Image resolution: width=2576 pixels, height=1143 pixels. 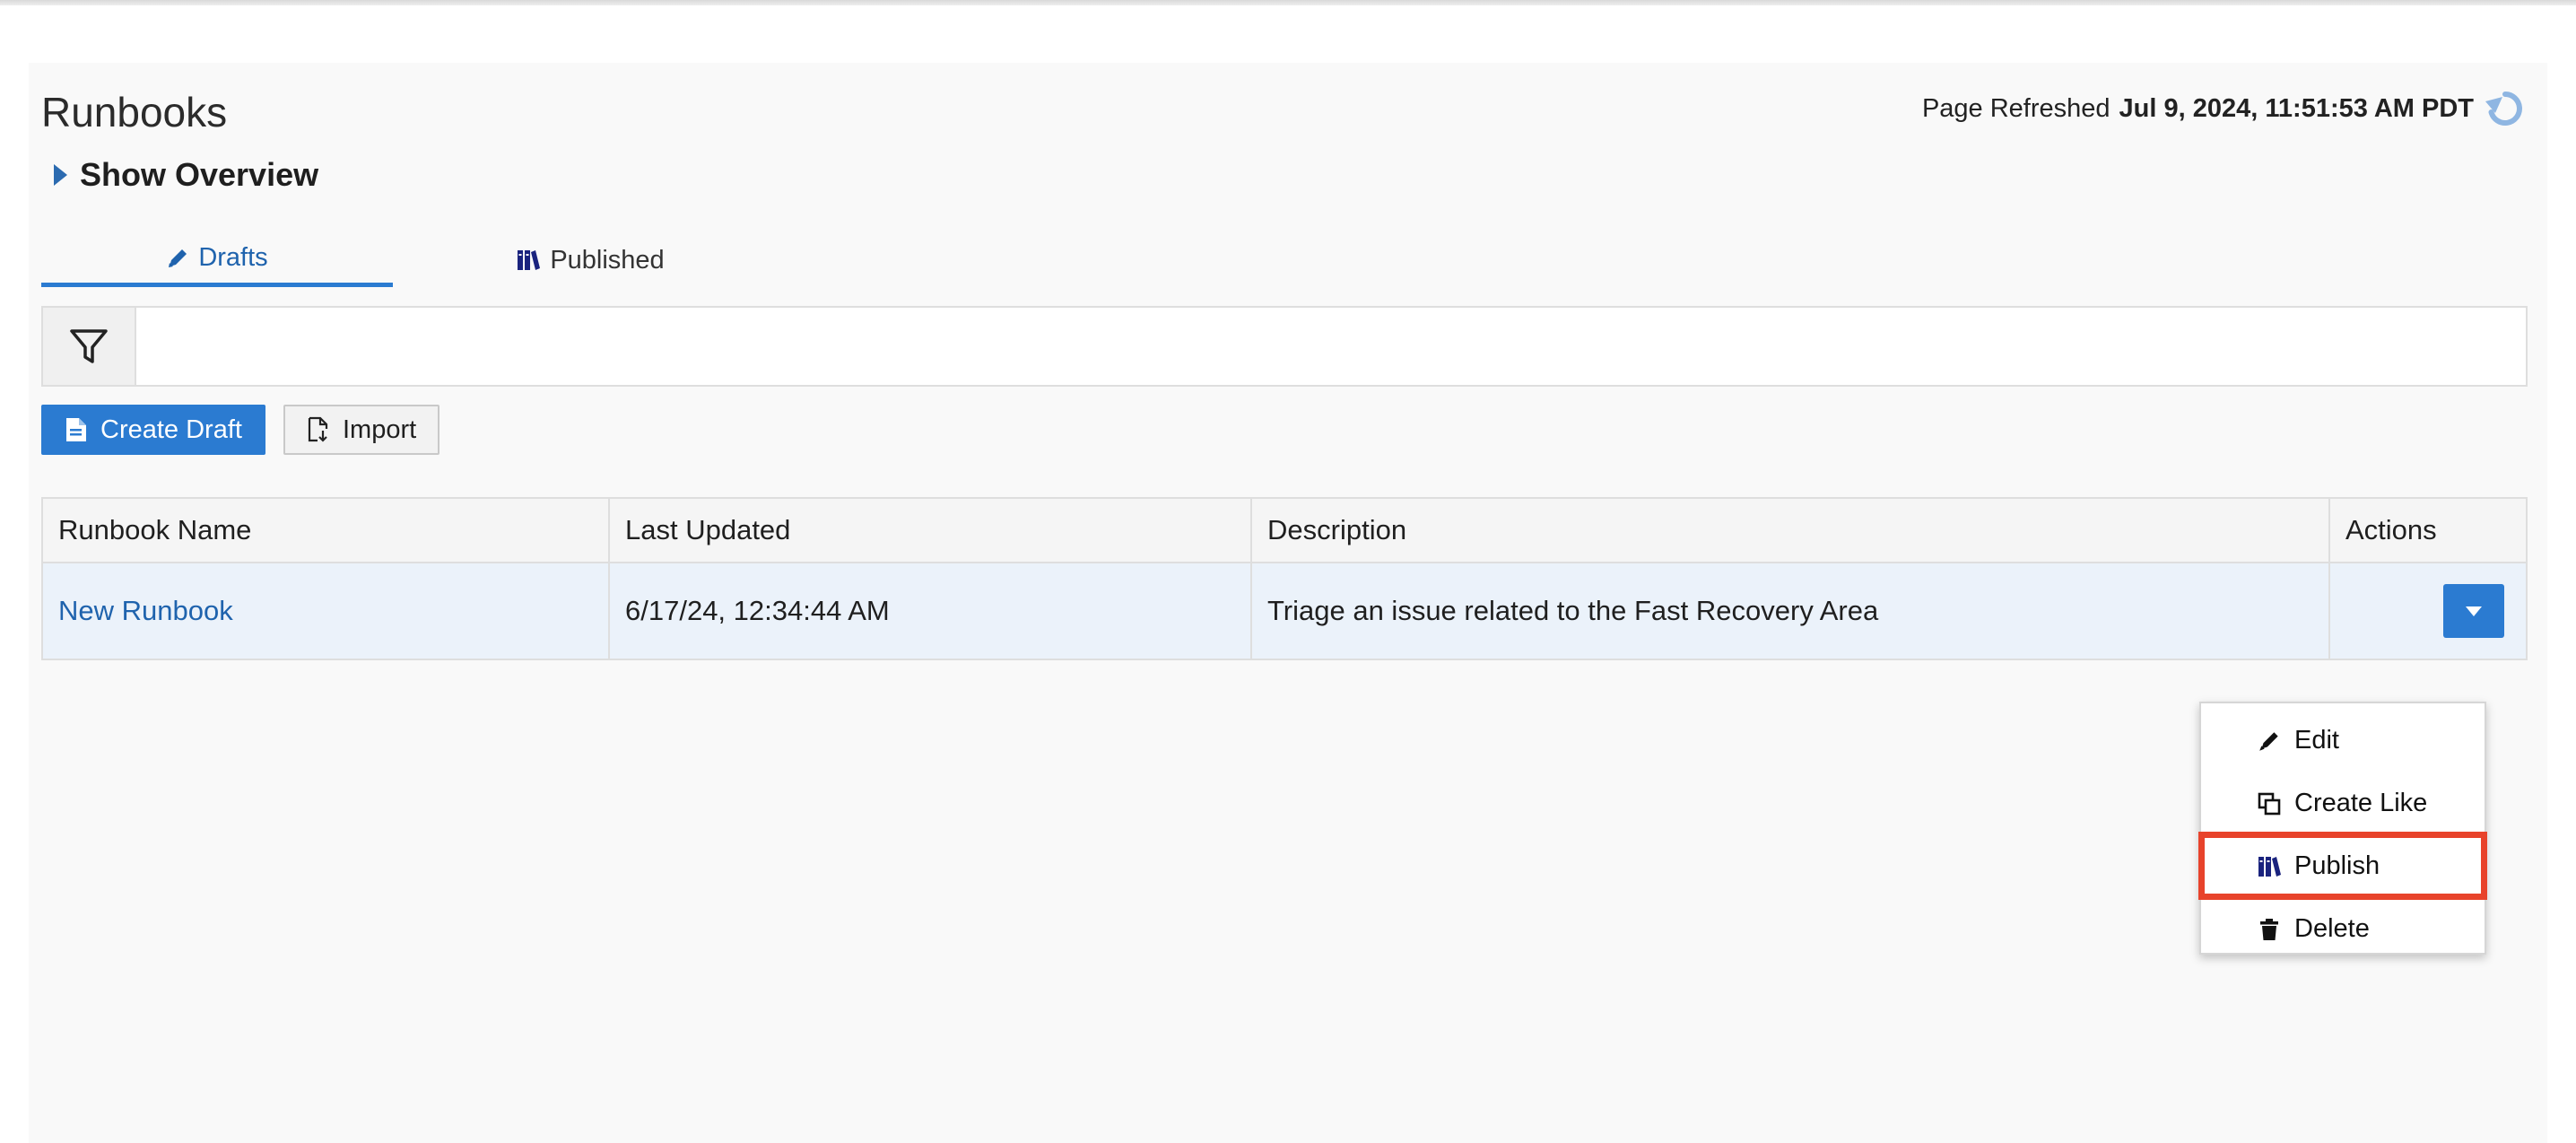 What do you see at coordinates (145, 611) in the screenshot?
I see `runbook-name-link: New Runbook` at bounding box center [145, 611].